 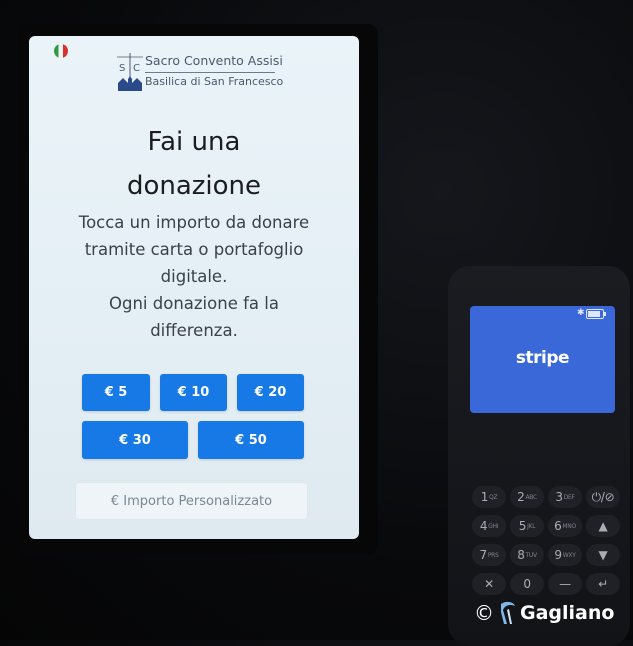 I want to click on keypad-key: ⏻/⊘, so click(x=603, y=497).